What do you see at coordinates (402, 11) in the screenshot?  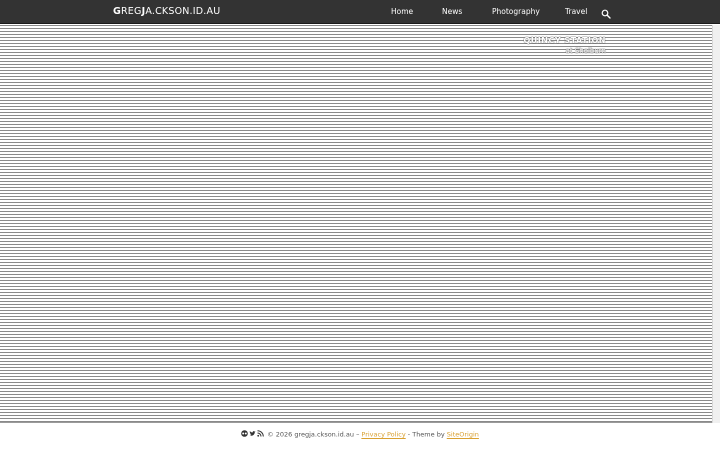 I see `nav-item-home: Home` at bounding box center [402, 11].